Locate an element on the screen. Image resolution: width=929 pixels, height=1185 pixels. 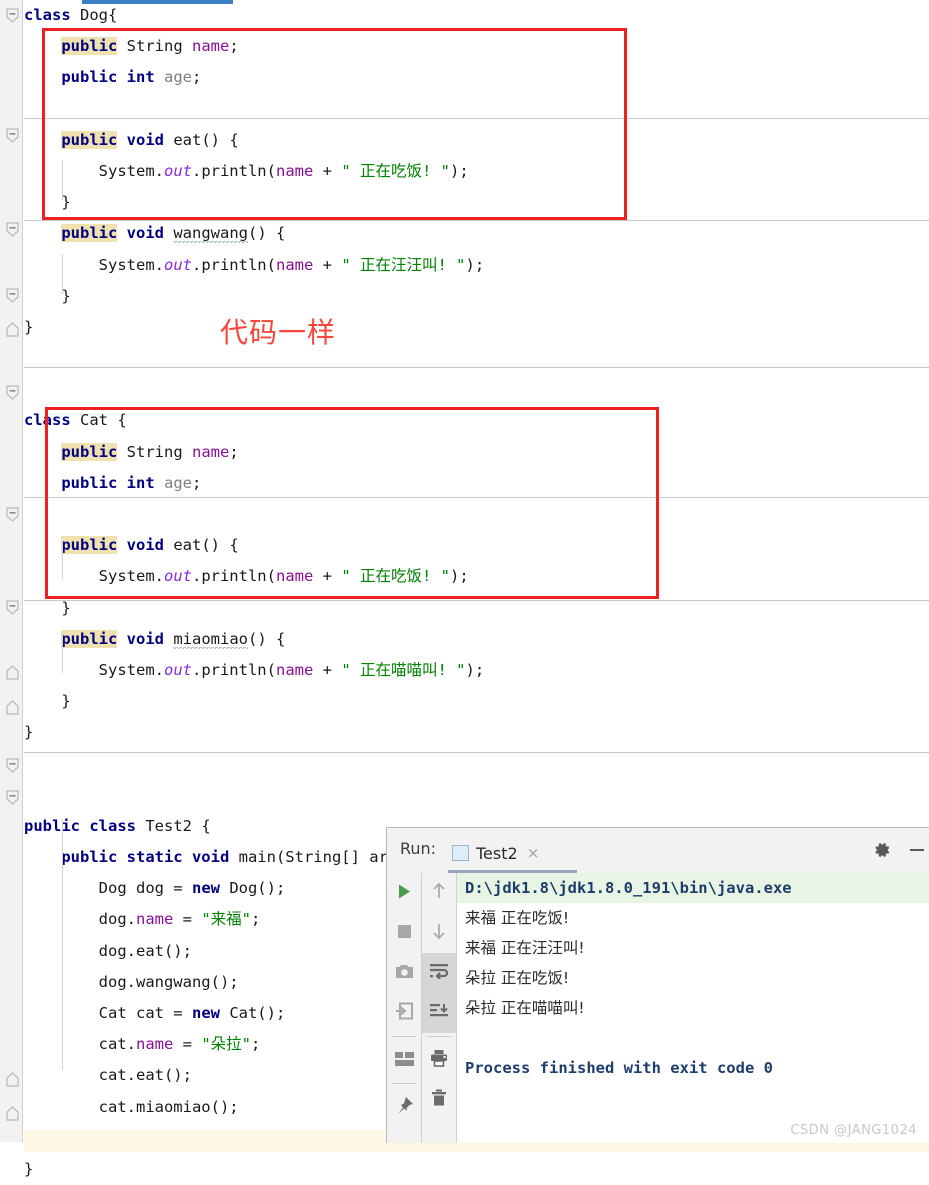
layout-button is located at coordinates (404, 1060).